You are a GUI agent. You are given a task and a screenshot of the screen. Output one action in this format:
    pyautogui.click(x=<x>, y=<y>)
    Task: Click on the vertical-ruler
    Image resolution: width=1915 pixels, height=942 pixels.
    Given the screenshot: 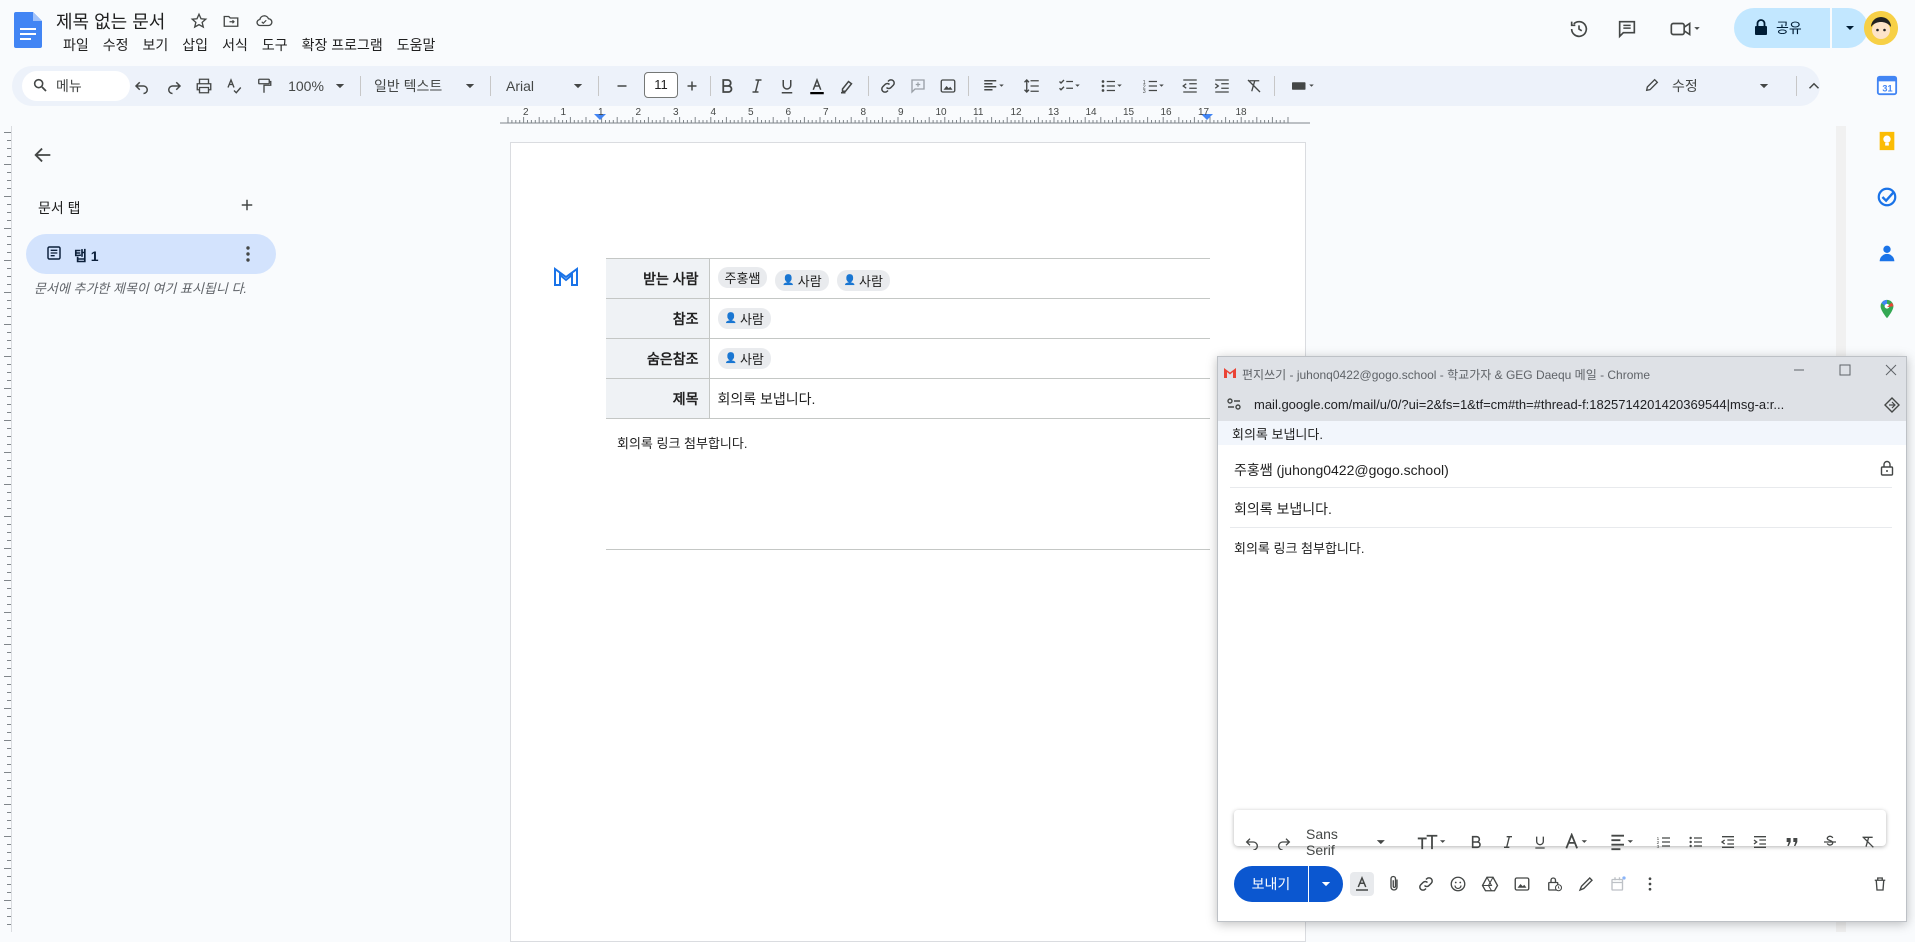 What is the action you would take?
    pyautogui.click(x=6, y=529)
    